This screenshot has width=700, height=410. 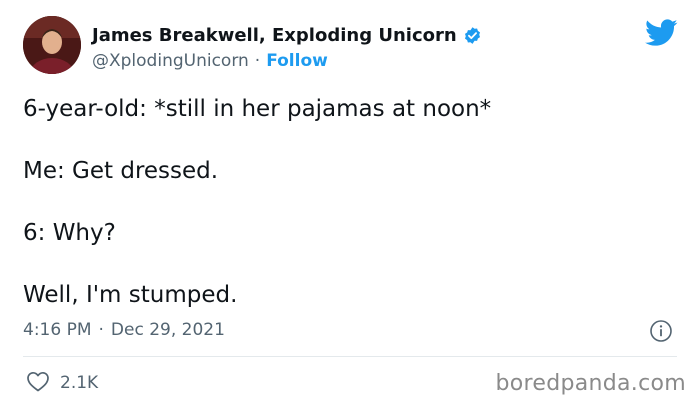 What do you see at coordinates (274, 35) in the screenshot?
I see `author-display-name: James Breakwell, Exploding Unicorn` at bounding box center [274, 35].